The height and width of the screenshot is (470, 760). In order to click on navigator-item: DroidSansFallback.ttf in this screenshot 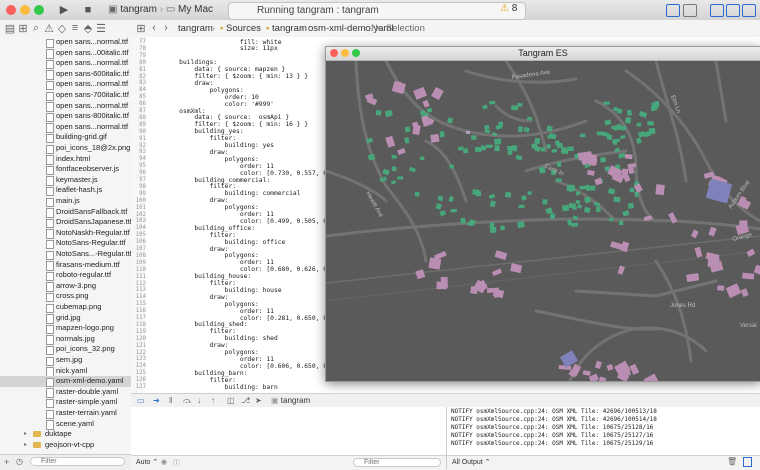, I will do `click(65, 212)`.